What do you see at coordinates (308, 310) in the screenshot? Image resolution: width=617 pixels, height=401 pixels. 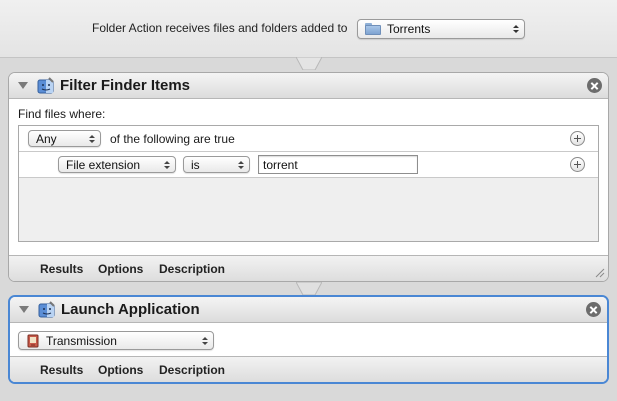 I see `action-title-bar: Launch Application` at bounding box center [308, 310].